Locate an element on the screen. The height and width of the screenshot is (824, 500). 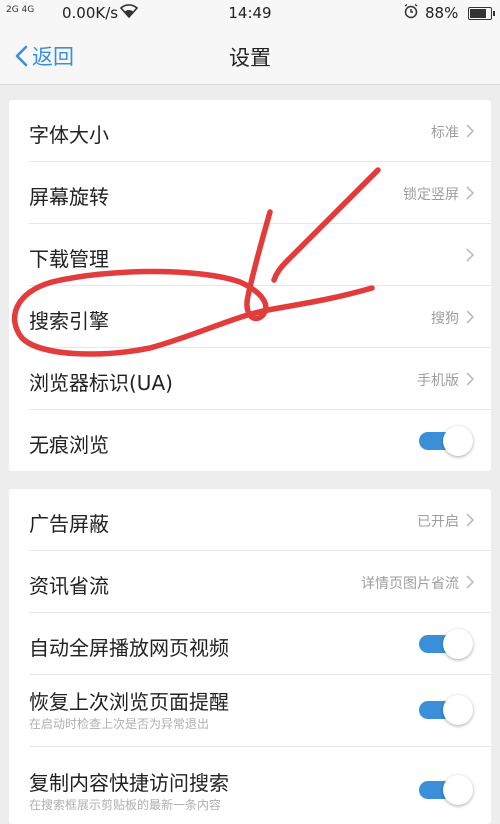
autoplay-video-toggle is located at coordinates (446, 644).